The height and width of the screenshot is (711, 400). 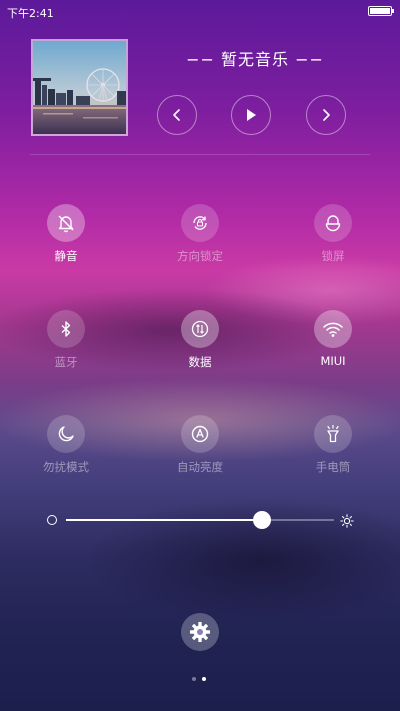 I want to click on album-art, so click(x=79, y=87).